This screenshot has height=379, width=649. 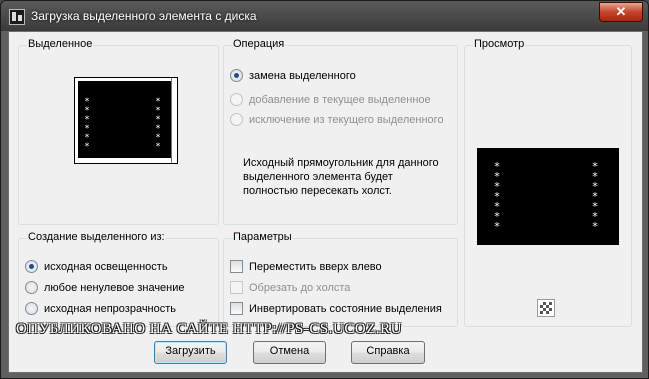 What do you see at coordinates (114, 288) in the screenshot?
I see `radio-label: любое ненулевое значение` at bounding box center [114, 288].